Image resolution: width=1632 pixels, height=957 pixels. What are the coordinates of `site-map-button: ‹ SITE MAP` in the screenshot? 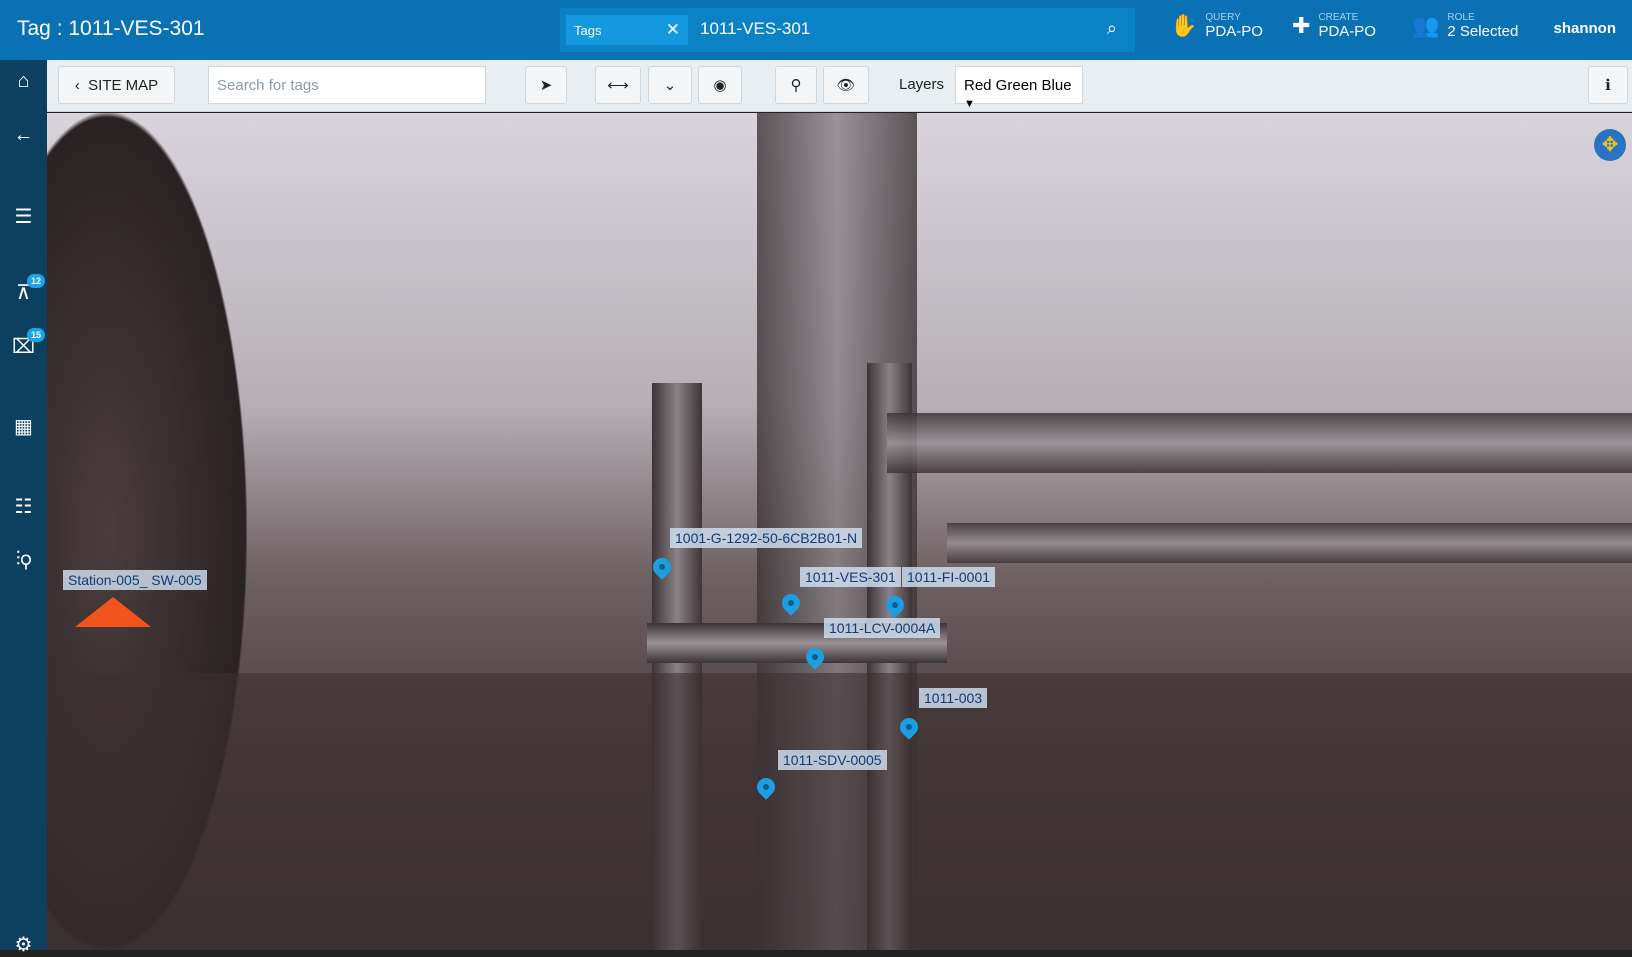 It's located at (116, 85).